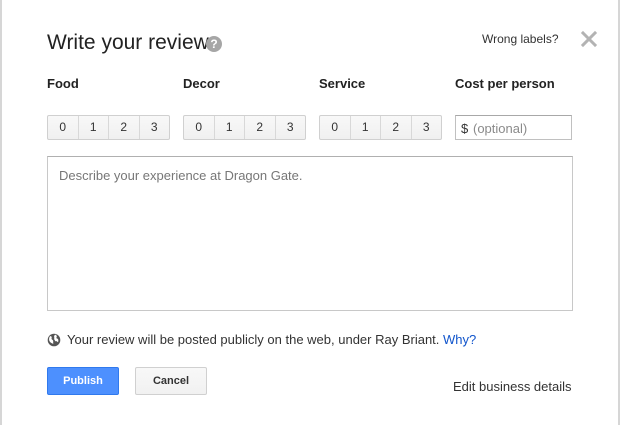 This screenshot has width=620, height=425. What do you see at coordinates (63, 127) in the screenshot?
I see `food-rating-0: 0` at bounding box center [63, 127].